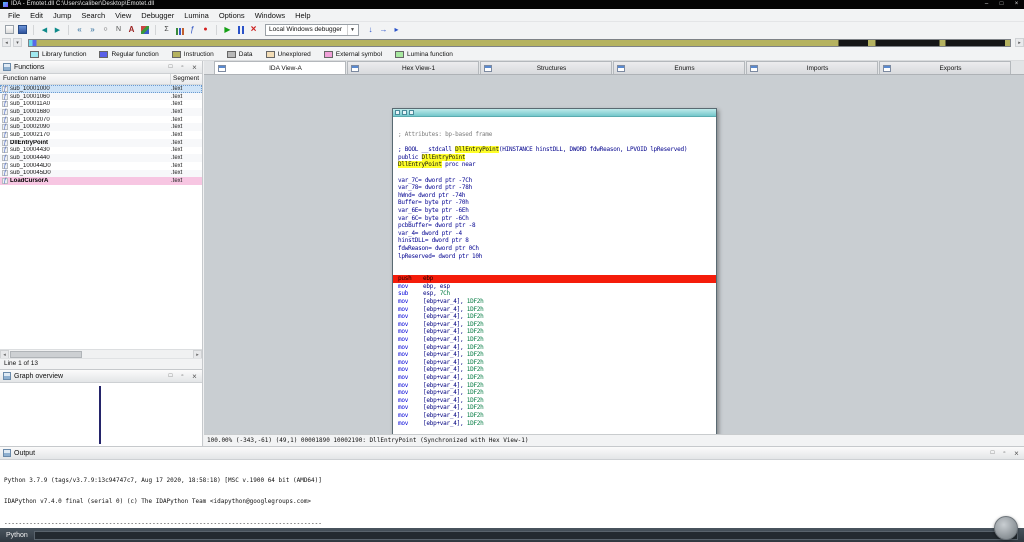  What do you see at coordinates (396, 29) in the screenshot?
I see `run-until-icon` at bounding box center [396, 29].